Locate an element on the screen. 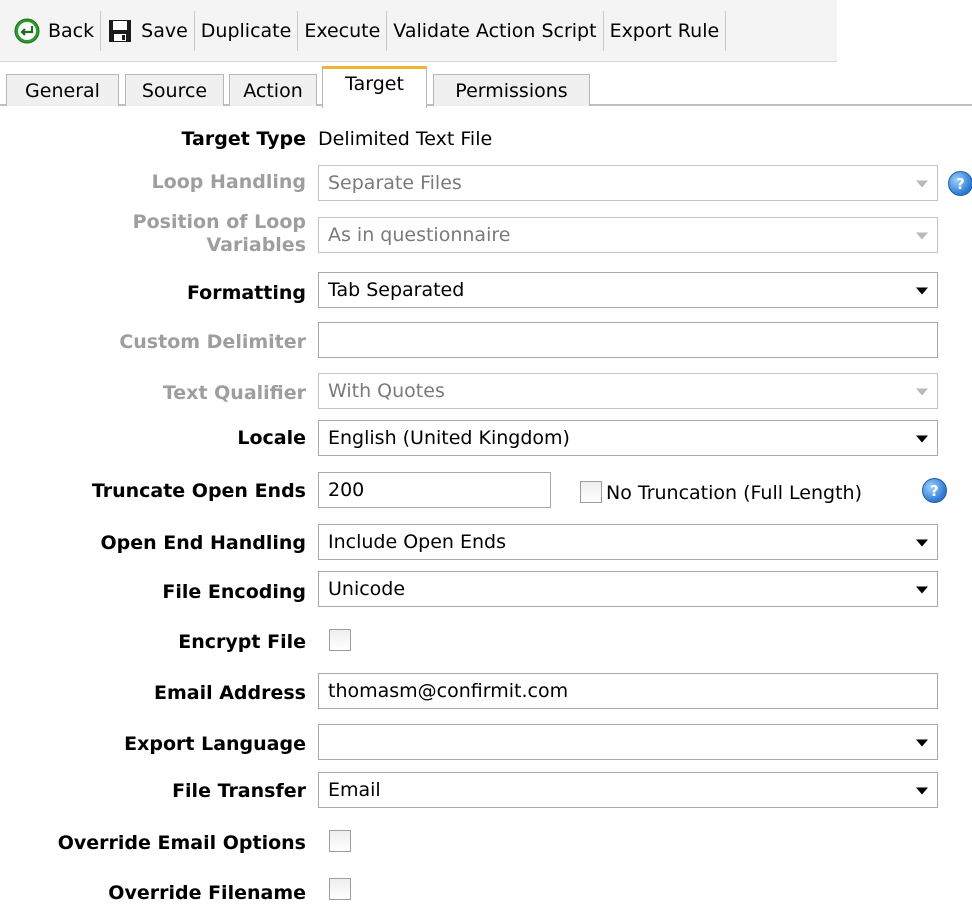  file-encoding-label: File Encoding is located at coordinates (234, 592).